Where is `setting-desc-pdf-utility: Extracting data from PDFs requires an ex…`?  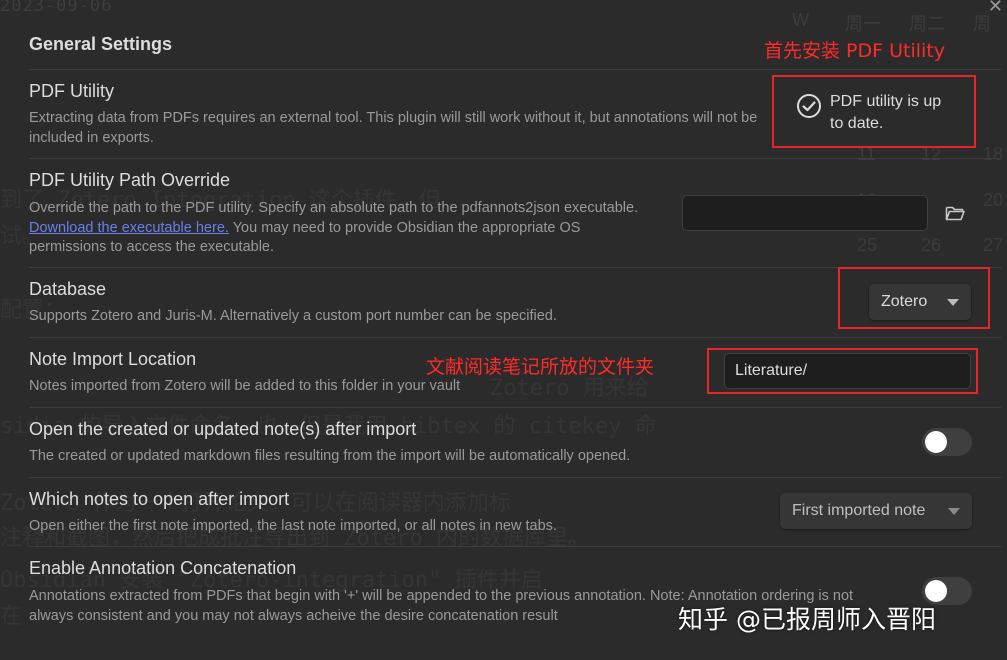 setting-desc-pdf-utility: Extracting data from PDFs requires an ex… is located at coordinates (393, 128).